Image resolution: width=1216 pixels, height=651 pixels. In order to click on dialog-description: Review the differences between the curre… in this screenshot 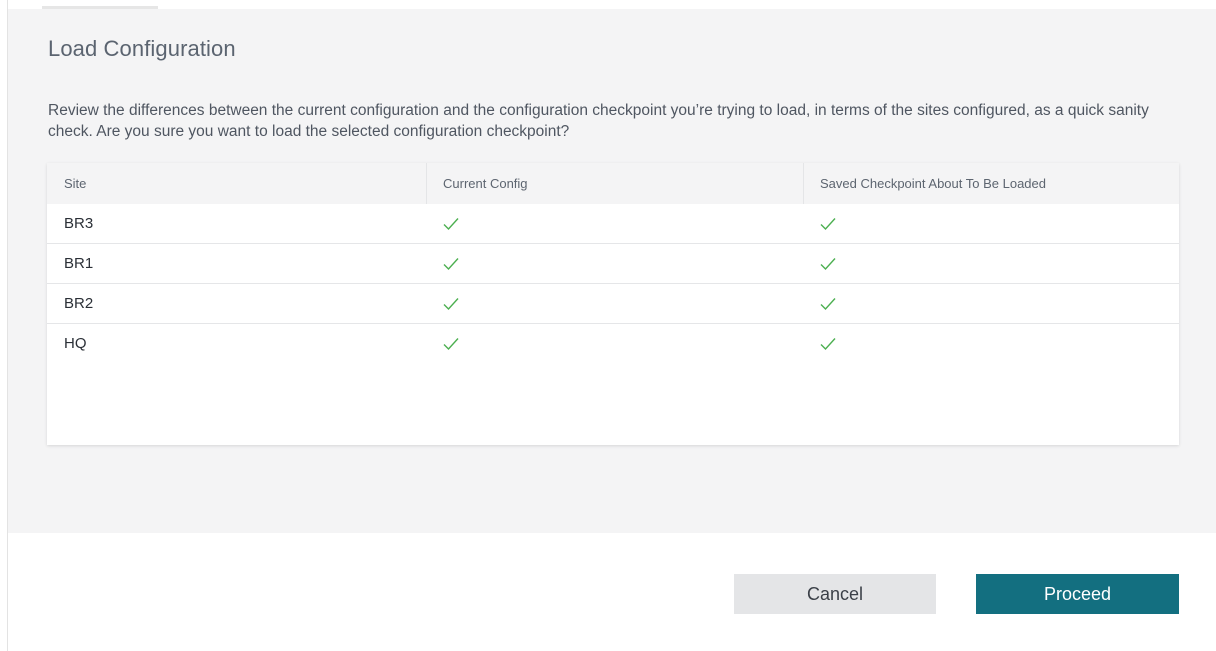, I will do `click(598, 121)`.